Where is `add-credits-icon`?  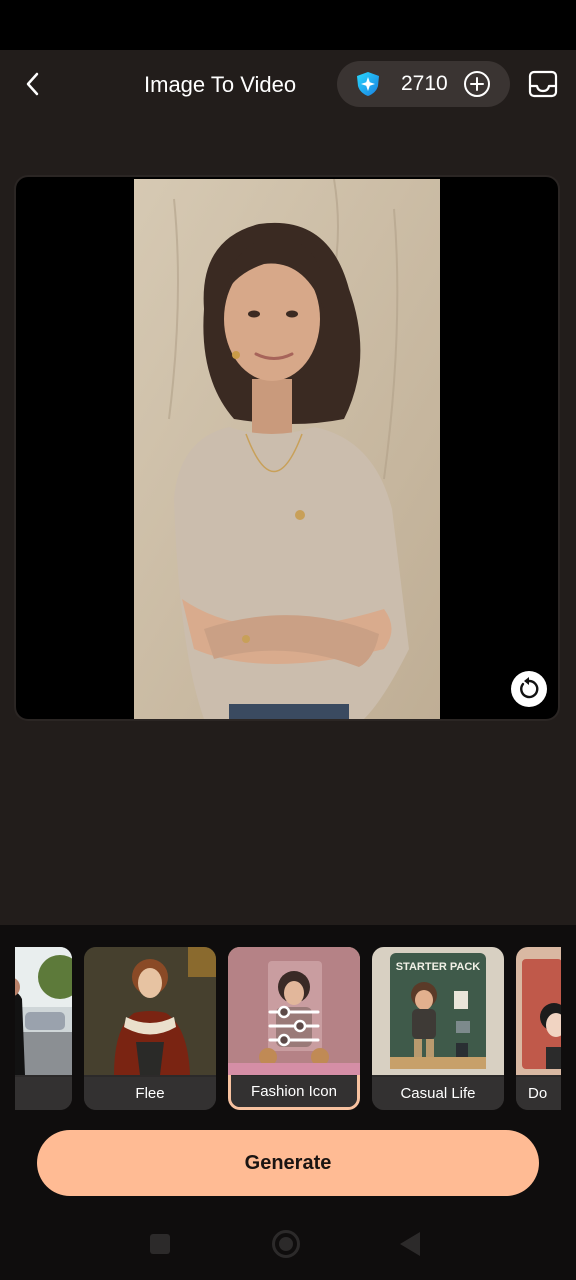 add-credits-icon is located at coordinates (477, 84).